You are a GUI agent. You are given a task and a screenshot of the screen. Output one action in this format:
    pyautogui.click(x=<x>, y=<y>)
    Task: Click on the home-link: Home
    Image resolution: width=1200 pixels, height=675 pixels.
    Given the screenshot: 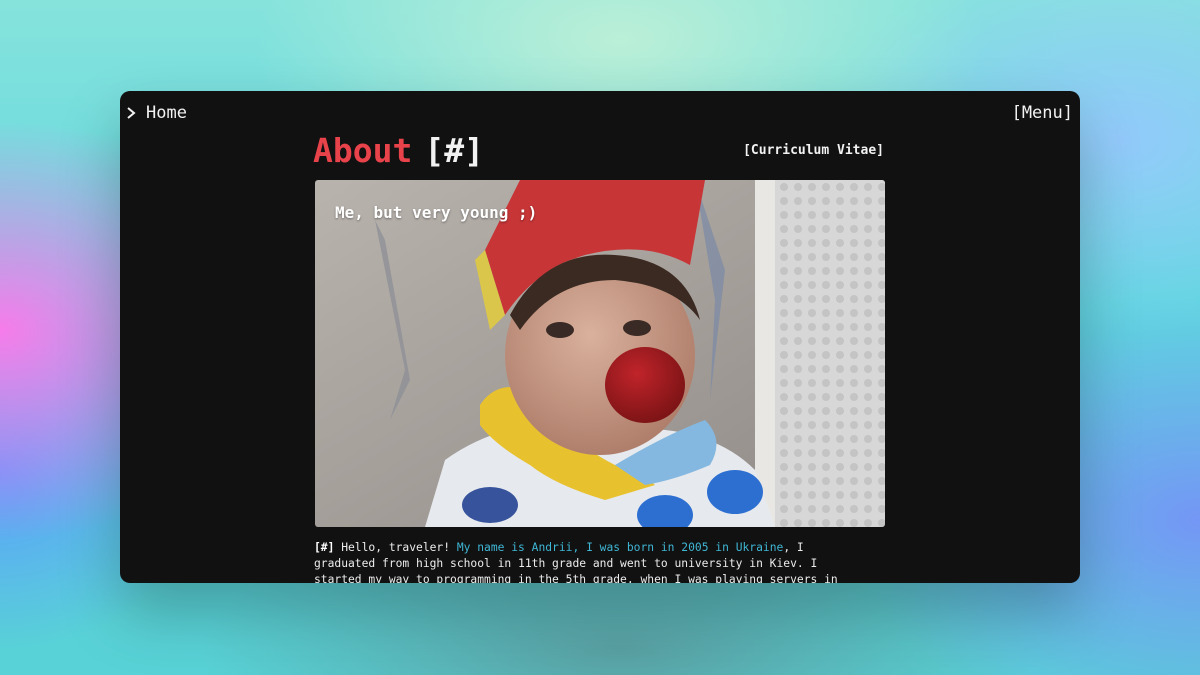 What is the action you would take?
    pyautogui.click(x=156, y=113)
    